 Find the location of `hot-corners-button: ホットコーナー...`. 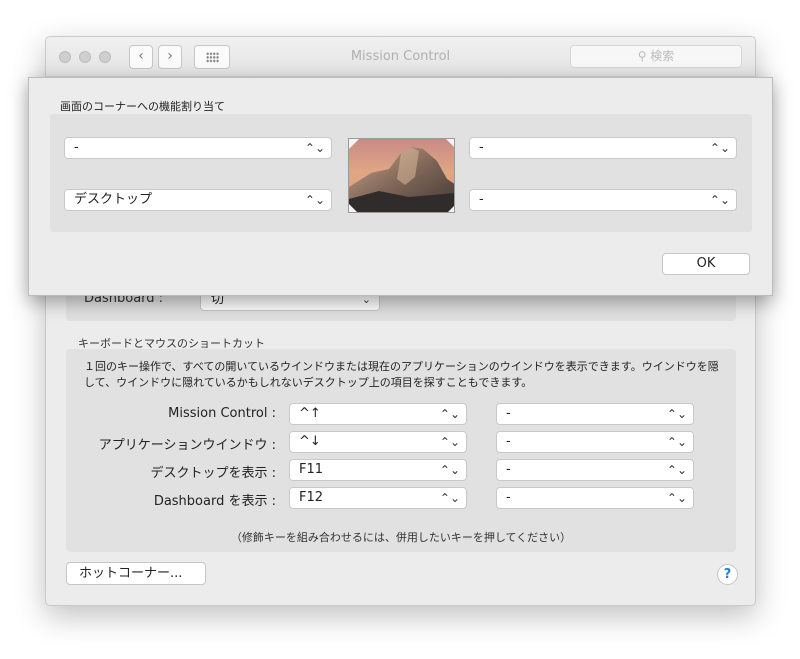

hot-corners-button: ホットコーナー... is located at coordinates (136, 573).